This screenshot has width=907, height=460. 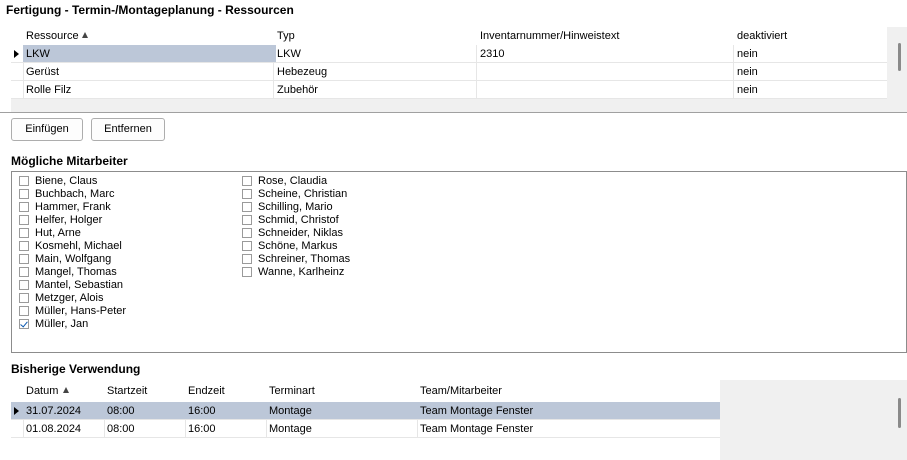 I want to click on column-header-ressource: Ressource, so click(x=57, y=36).